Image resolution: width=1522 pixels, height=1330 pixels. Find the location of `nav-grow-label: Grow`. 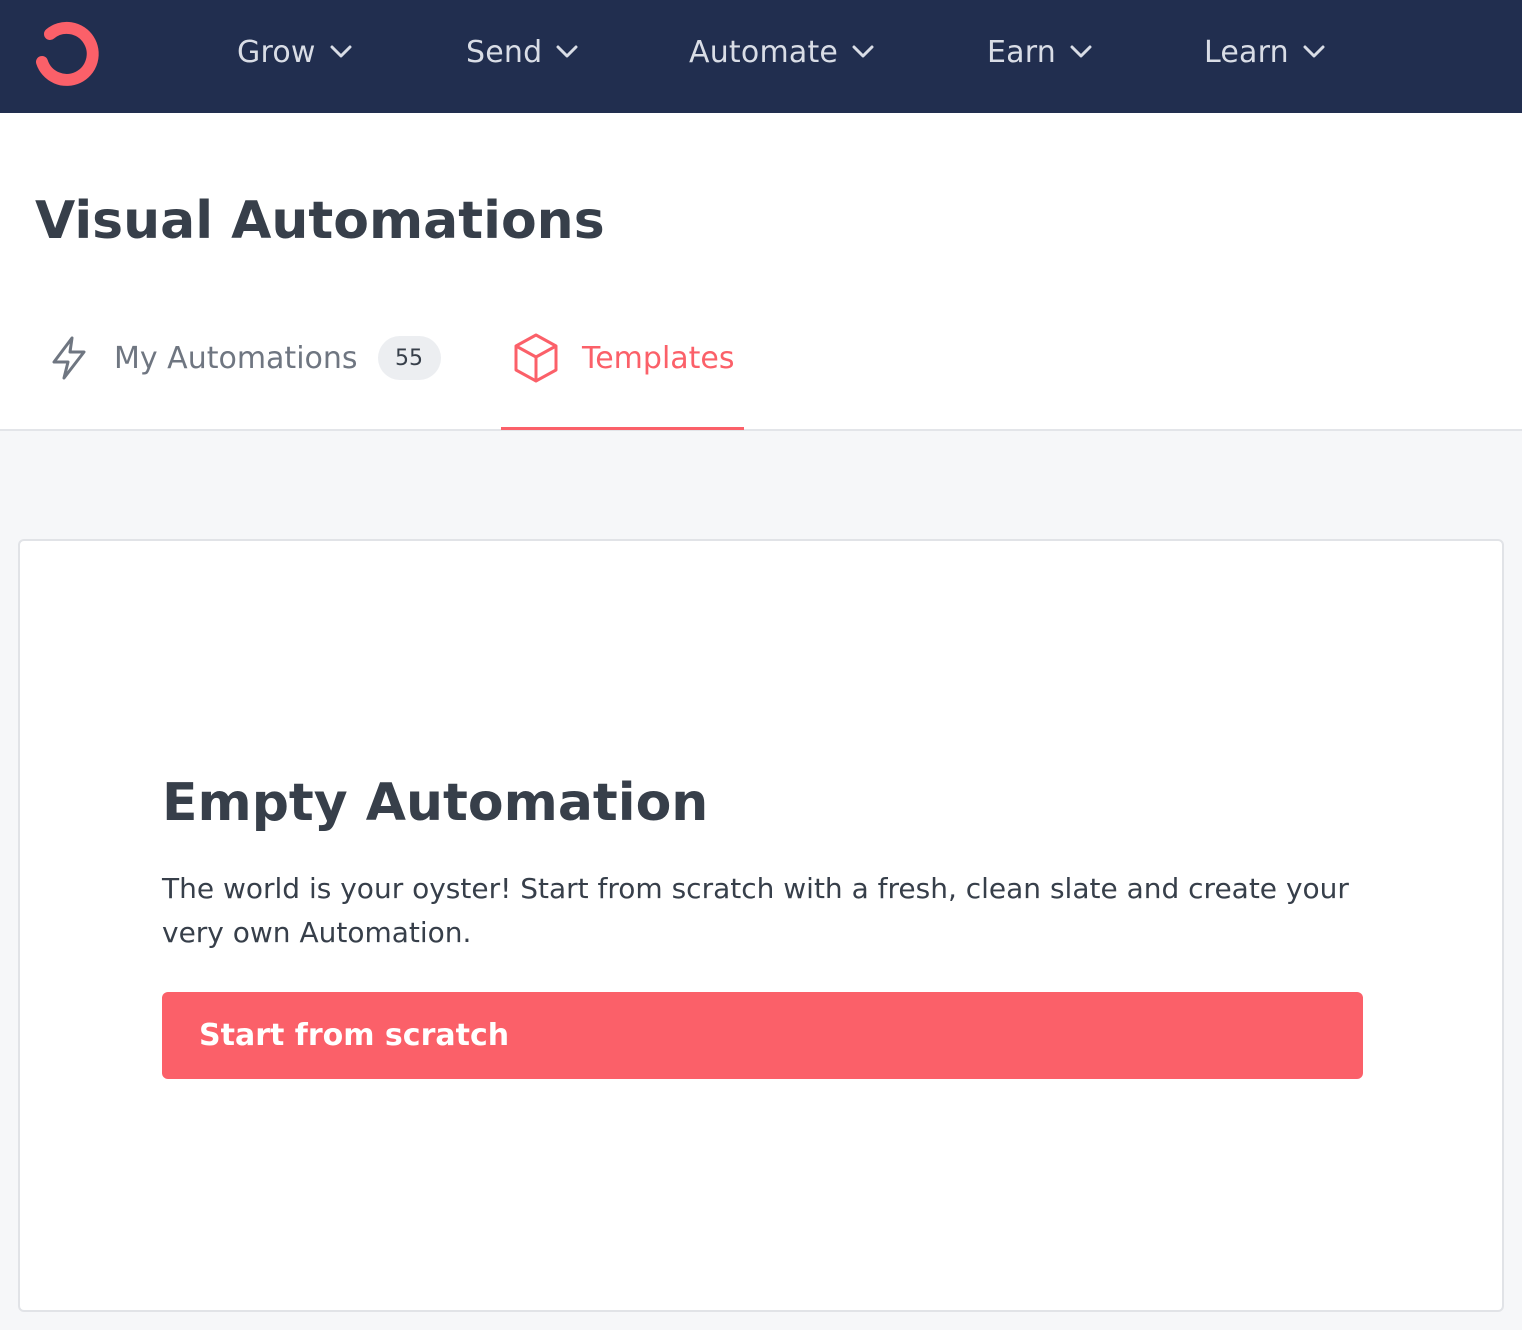

nav-grow-label: Grow is located at coordinates (276, 52).